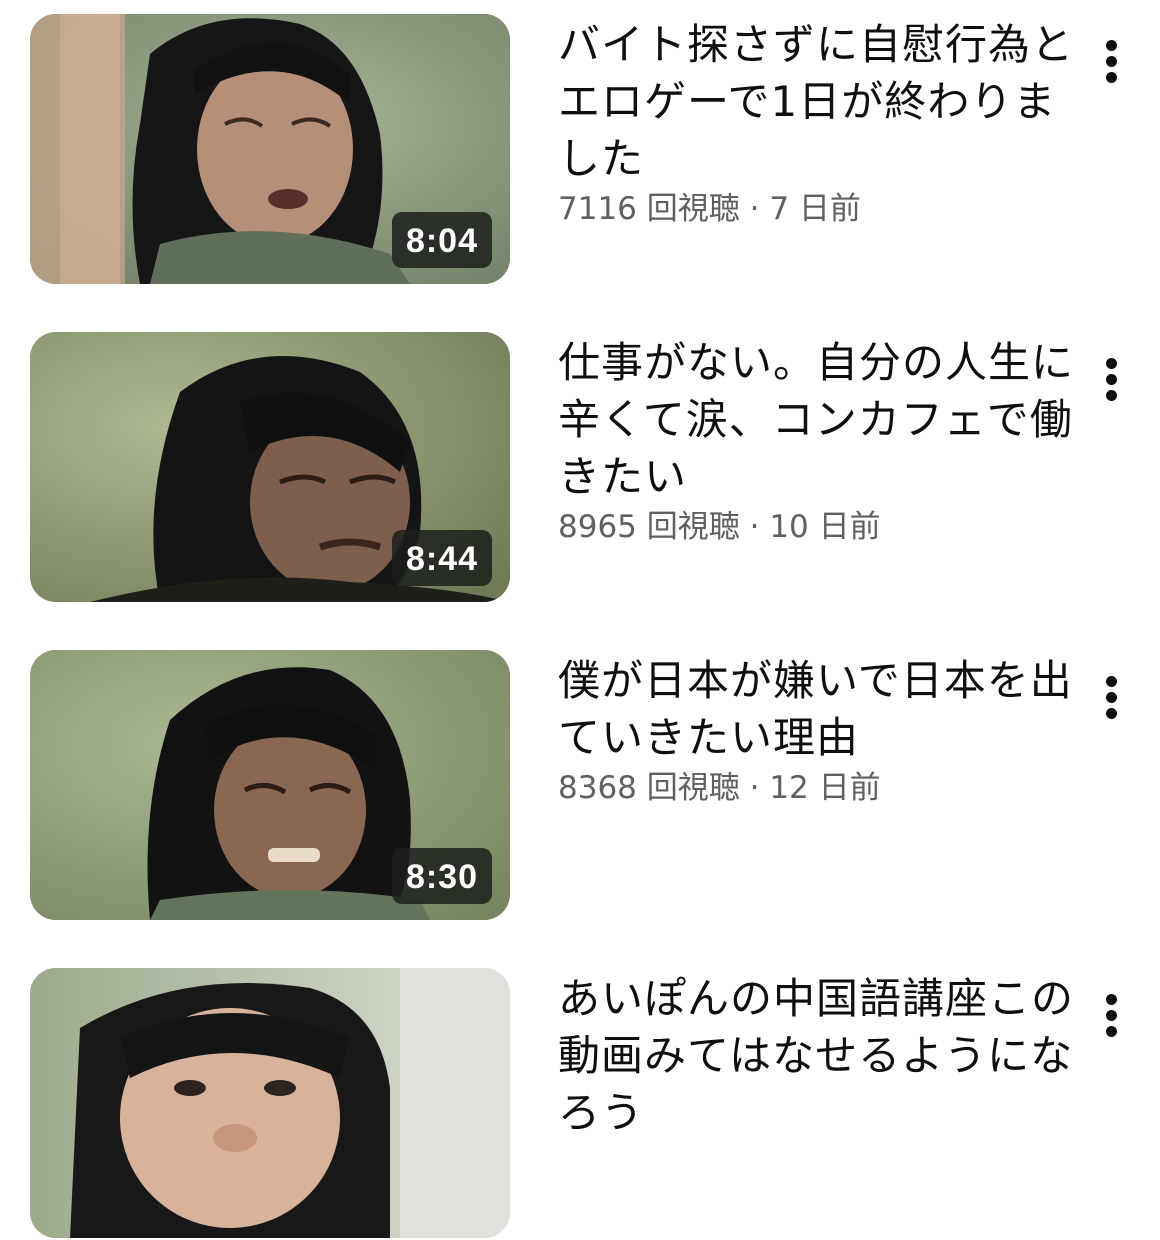  I want to click on view-count: 7116 回視聴, so click(649, 209).